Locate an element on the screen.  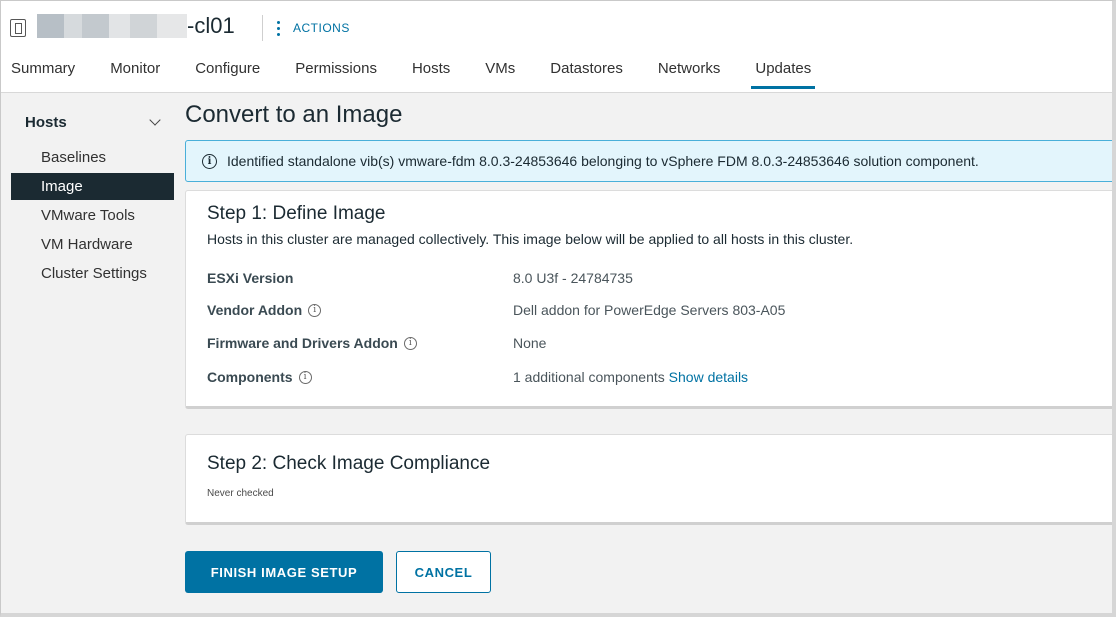
sidebar-group-hosts: Hosts is located at coordinates (95, 122).